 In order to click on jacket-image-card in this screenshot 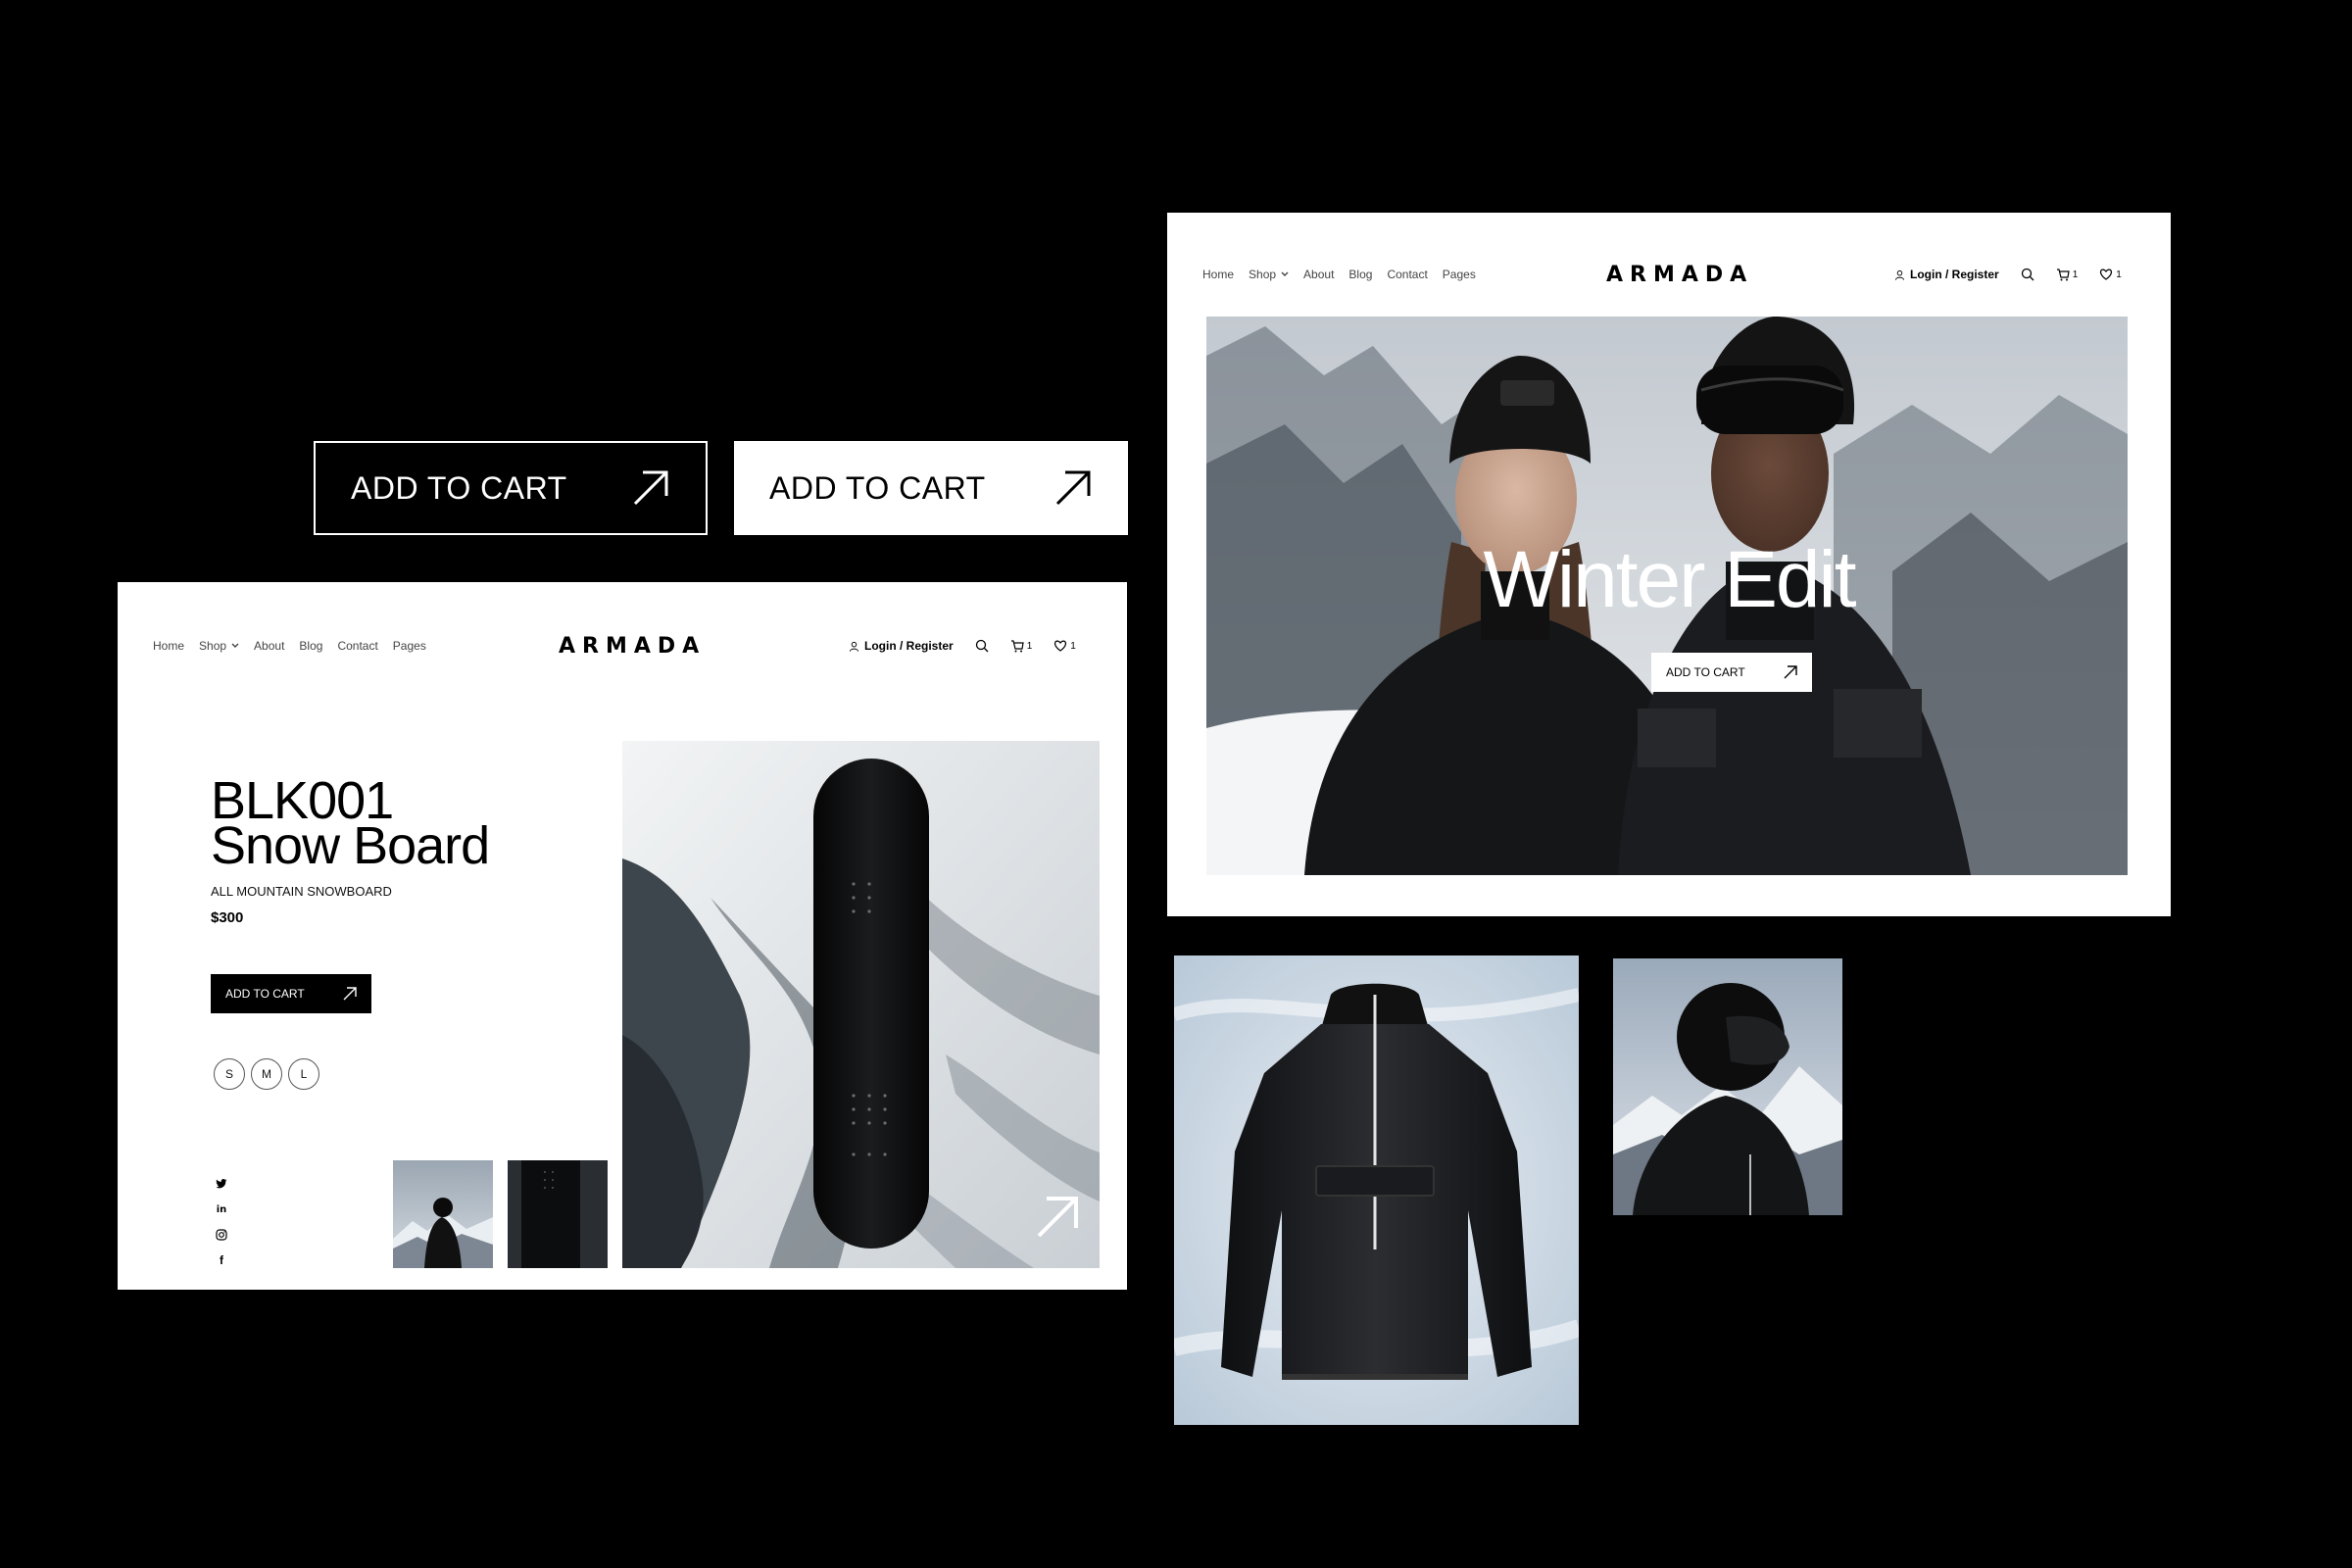, I will do `click(1376, 1190)`.